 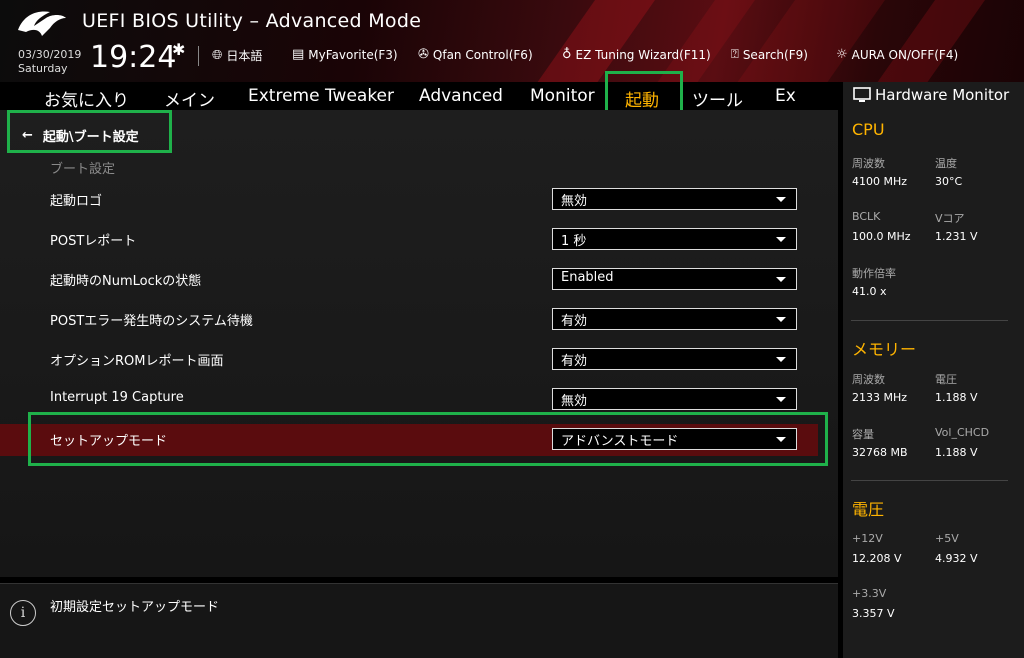 What do you see at coordinates (117, 397) in the screenshot?
I see `setting-label-interrupt19: Interrupt 19 Capture` at bounding box center [117, 397].